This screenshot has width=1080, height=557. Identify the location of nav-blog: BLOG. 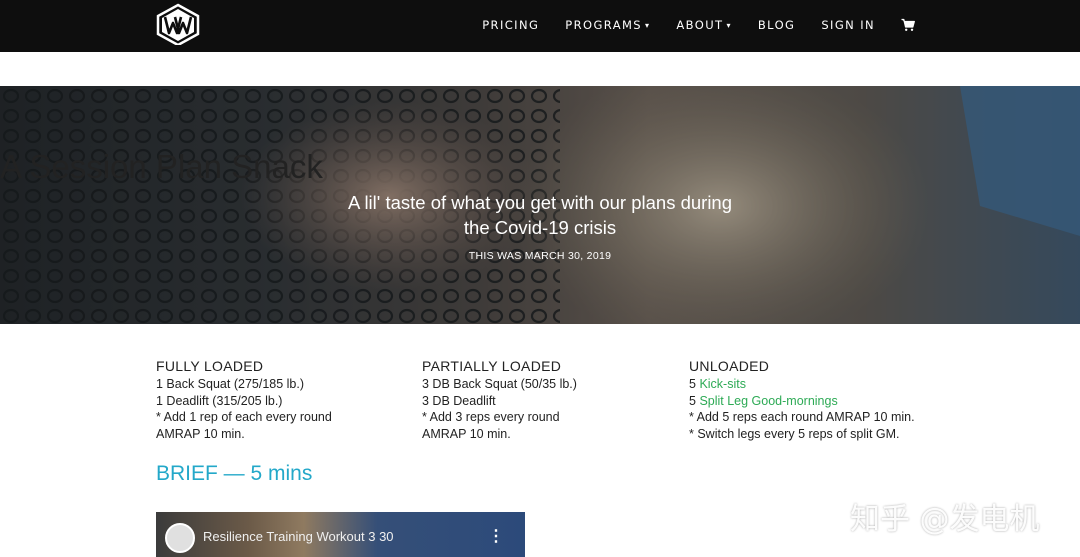
(776, 25).